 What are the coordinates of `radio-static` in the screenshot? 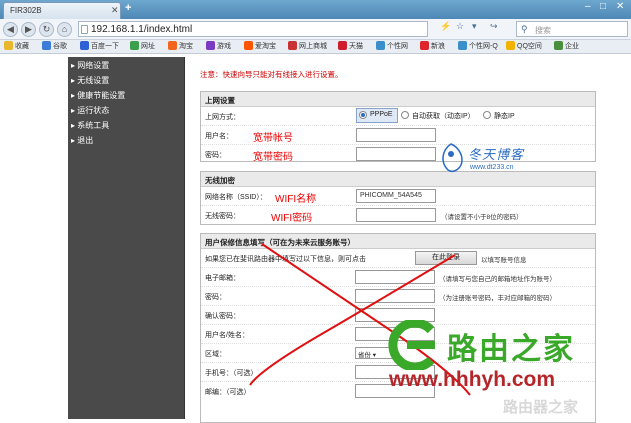 It's located at (487, 115).